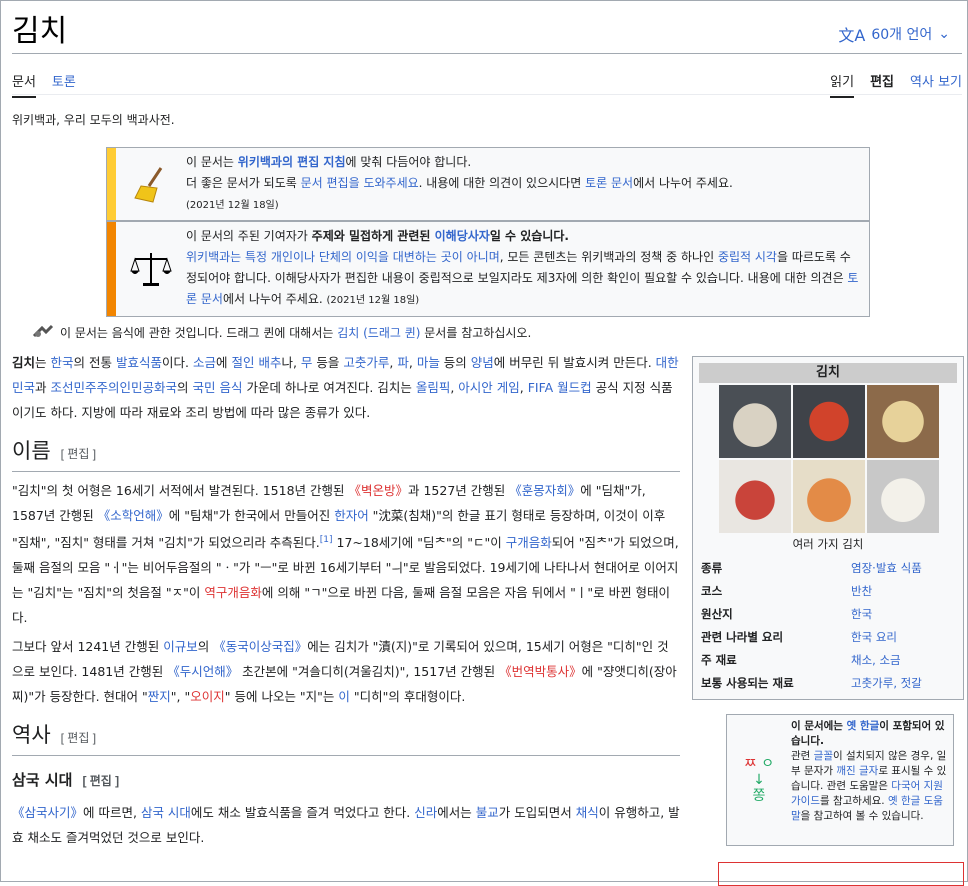 This screenshot has height=886, width=968. What do you see at coordinates (159, 696) in the screenshot?
I see `link-jjanji: 짠지` at bounding box center [159, 696].